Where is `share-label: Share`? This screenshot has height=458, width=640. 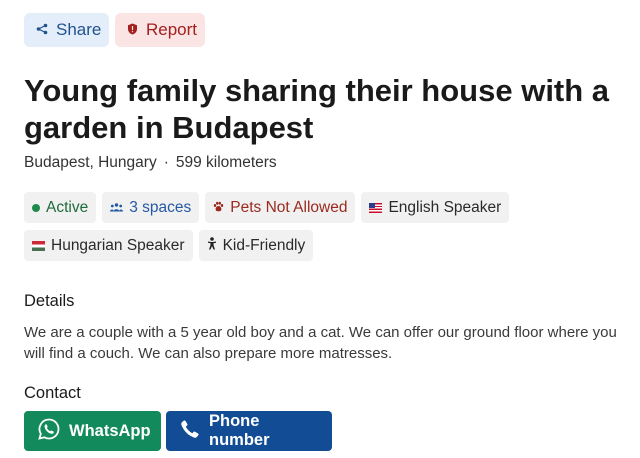
share-label: Share is located at coordinates (79, 29).